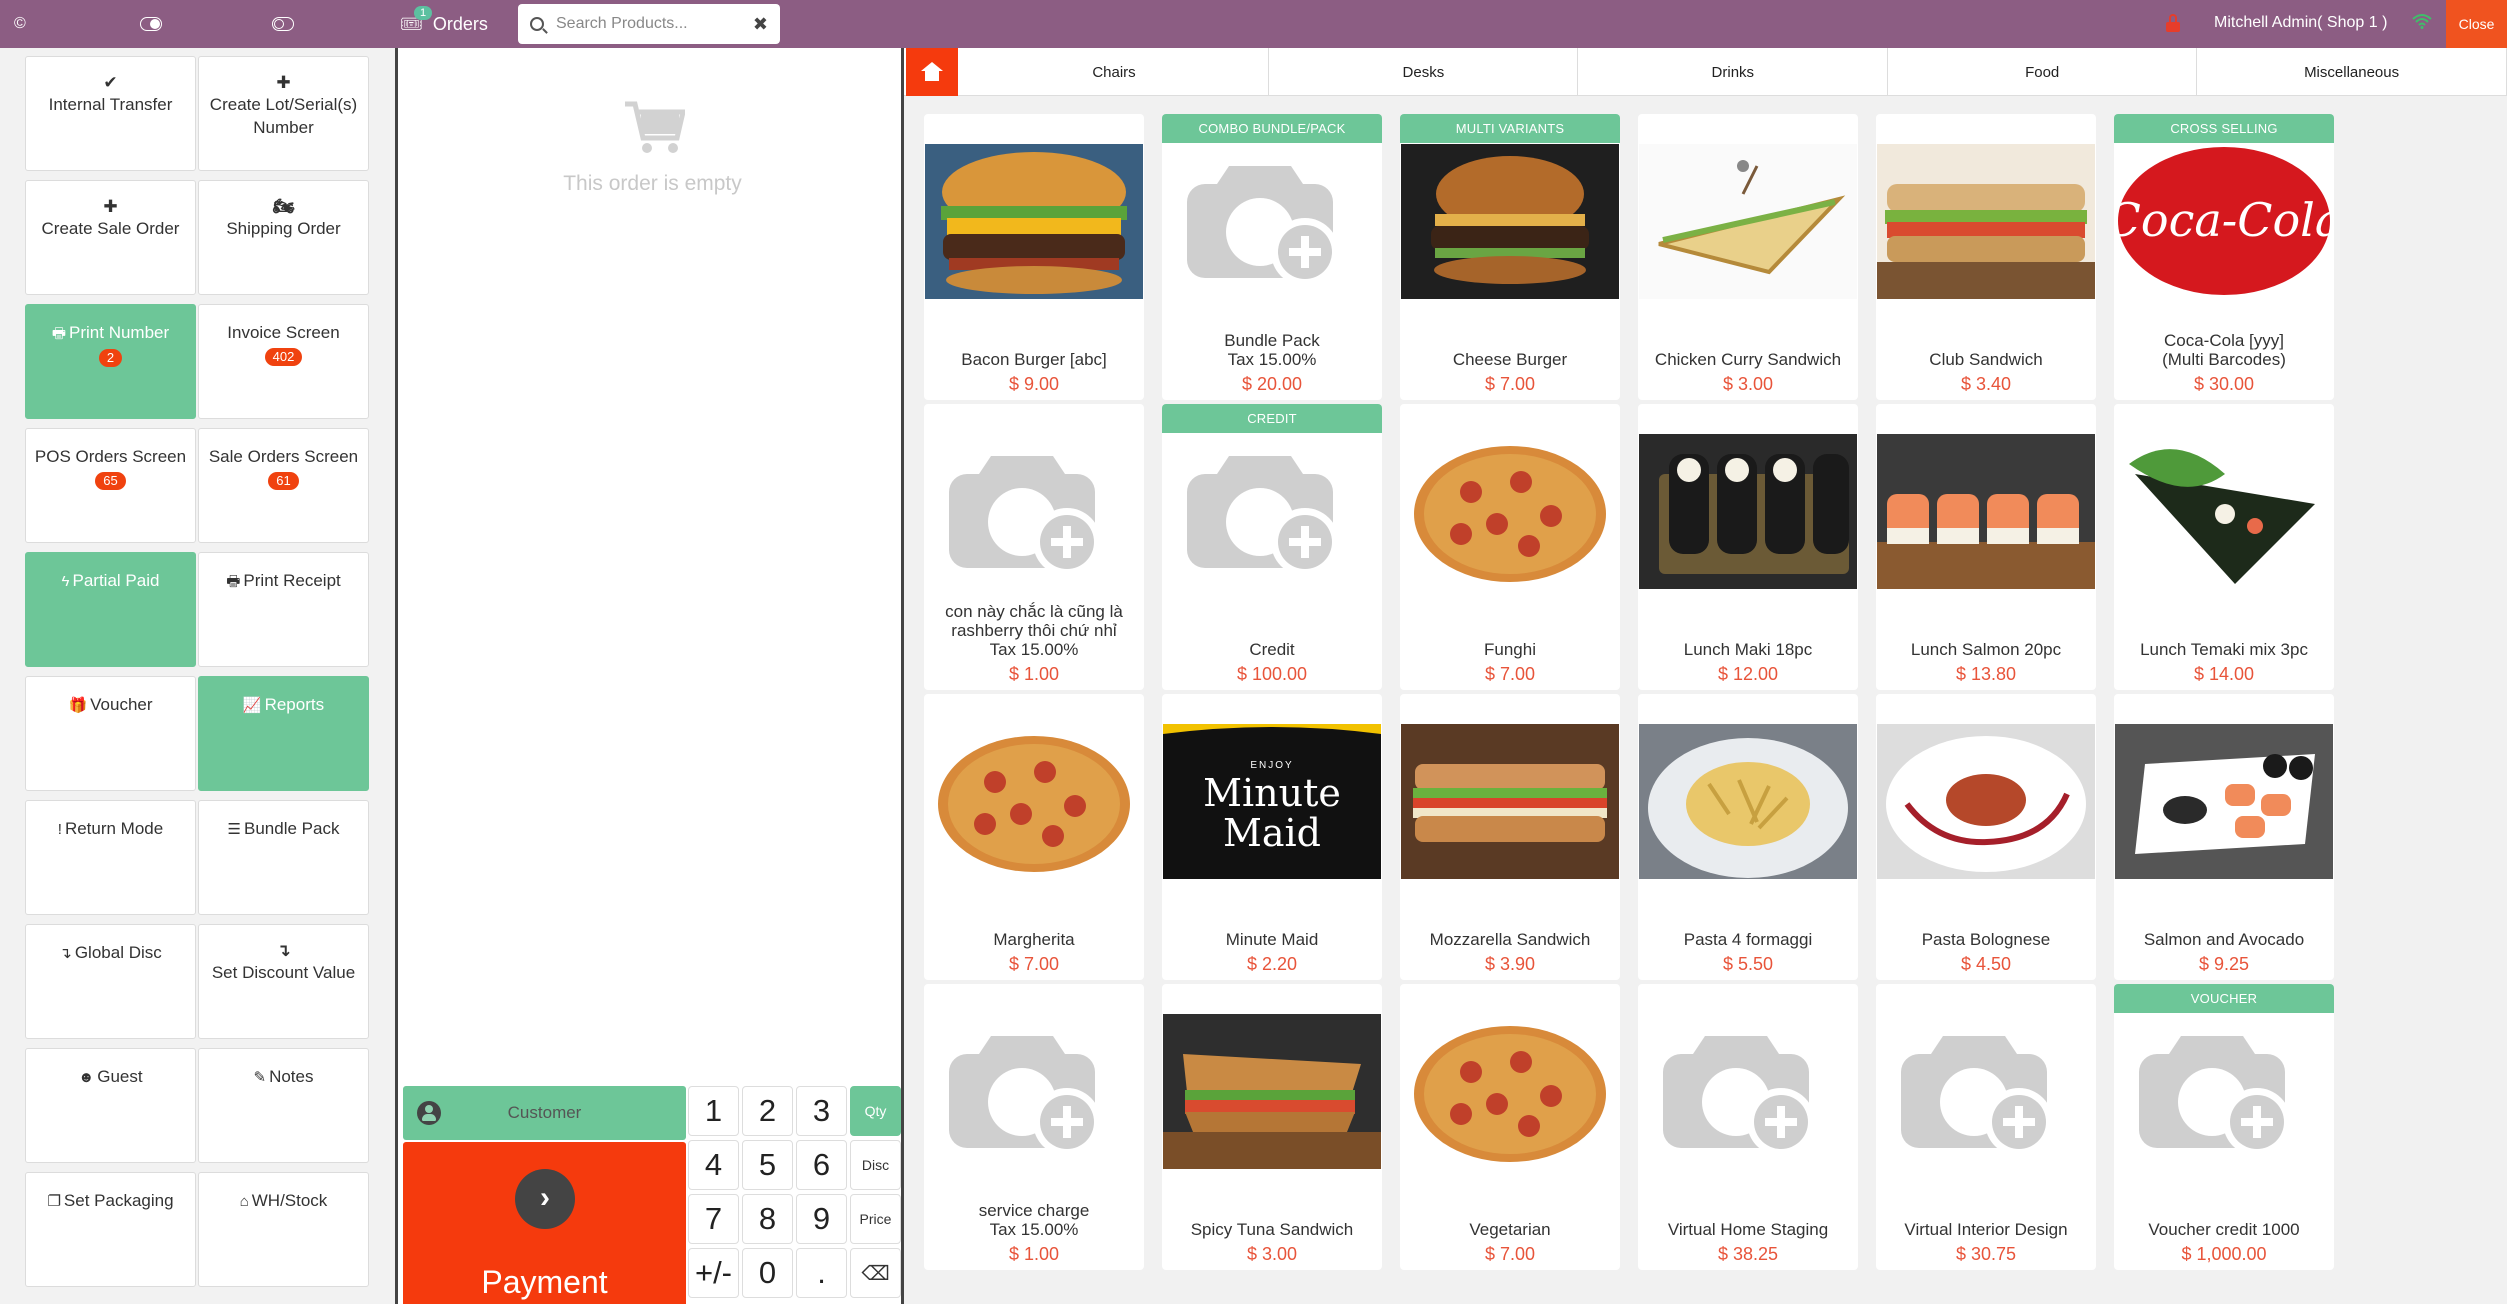 Image resolution: width=2507 pixels, height=1304 pixels. I want to click on numpad-key-7: 7, so click(713, 1219).